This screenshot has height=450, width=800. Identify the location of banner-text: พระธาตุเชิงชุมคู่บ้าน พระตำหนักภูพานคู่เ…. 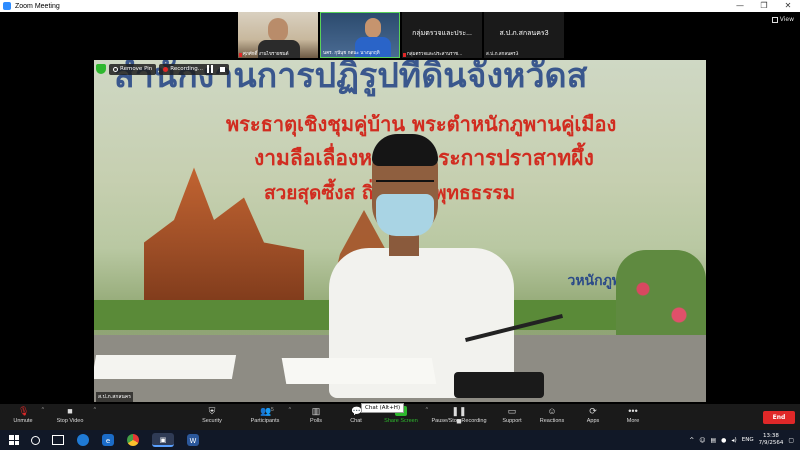
(421, 124).